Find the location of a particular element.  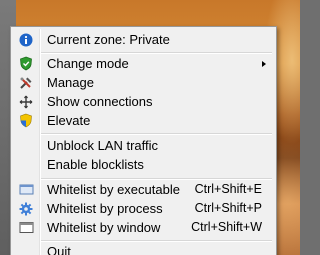

menu-item-whitelist-by-executable: Whitelist by executable Ctrl+Shift+E is located at coordinates (143, 189).